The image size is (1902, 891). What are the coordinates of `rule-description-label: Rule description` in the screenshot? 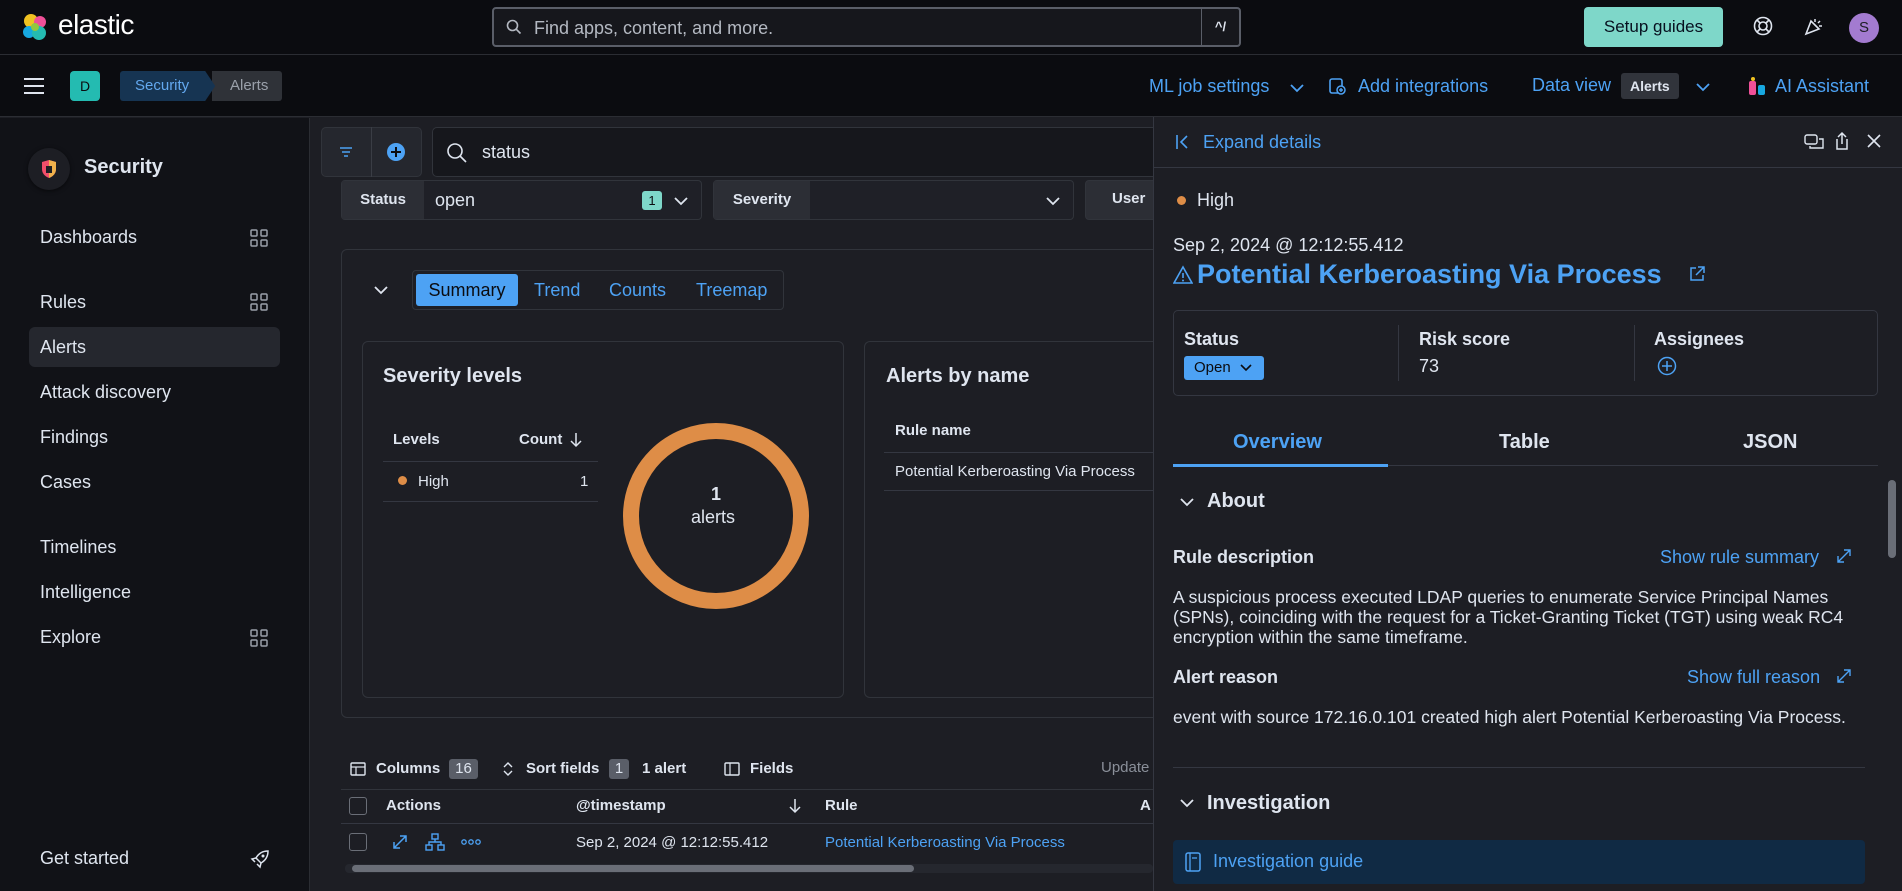 It's located at (1244, 557).